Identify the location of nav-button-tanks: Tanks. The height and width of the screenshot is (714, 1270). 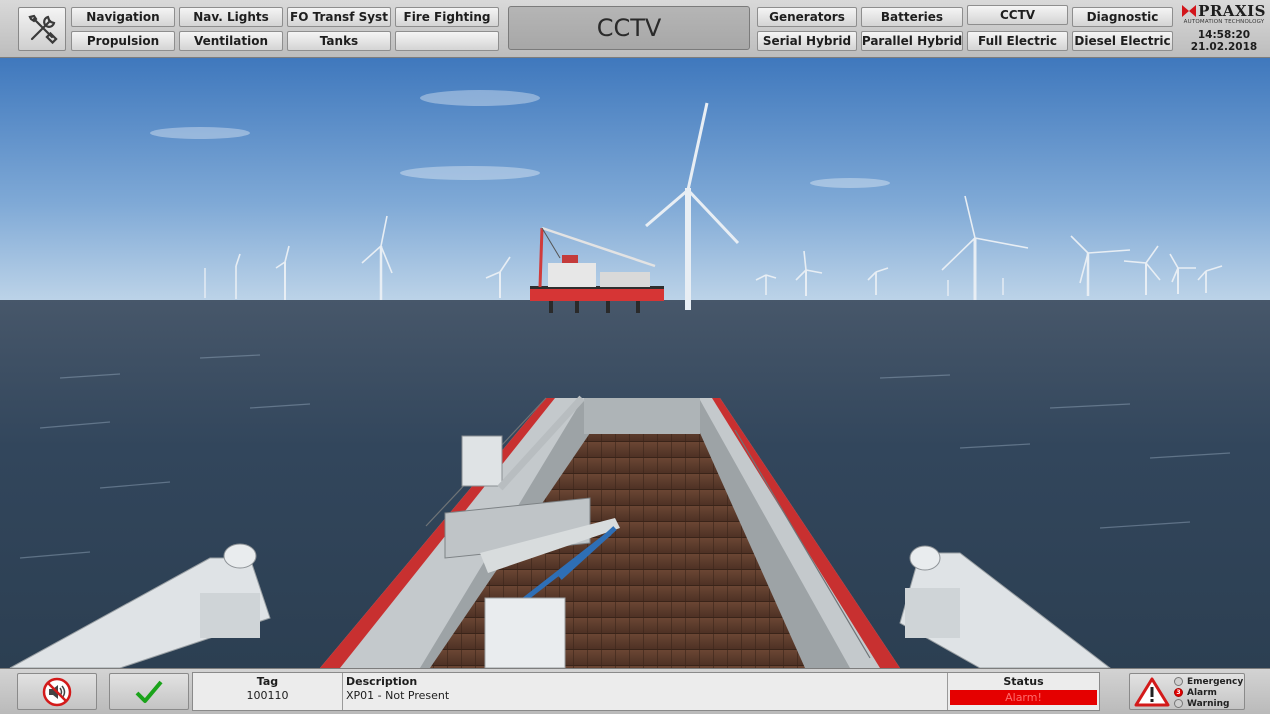
(339, 41).